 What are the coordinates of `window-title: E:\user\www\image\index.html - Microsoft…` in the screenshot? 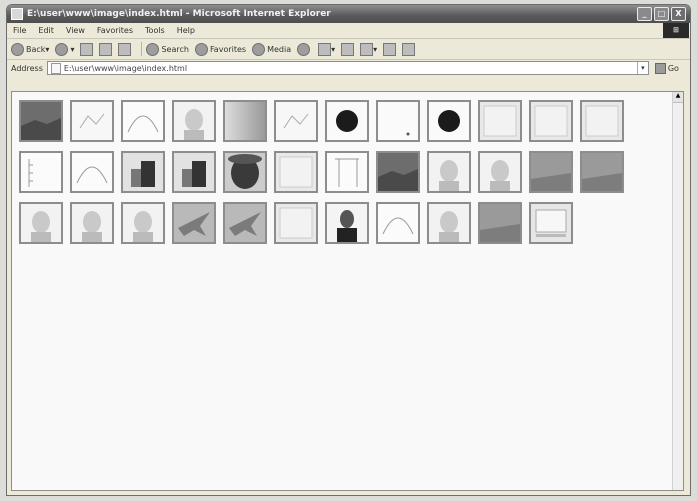 It's located at (179, 14).